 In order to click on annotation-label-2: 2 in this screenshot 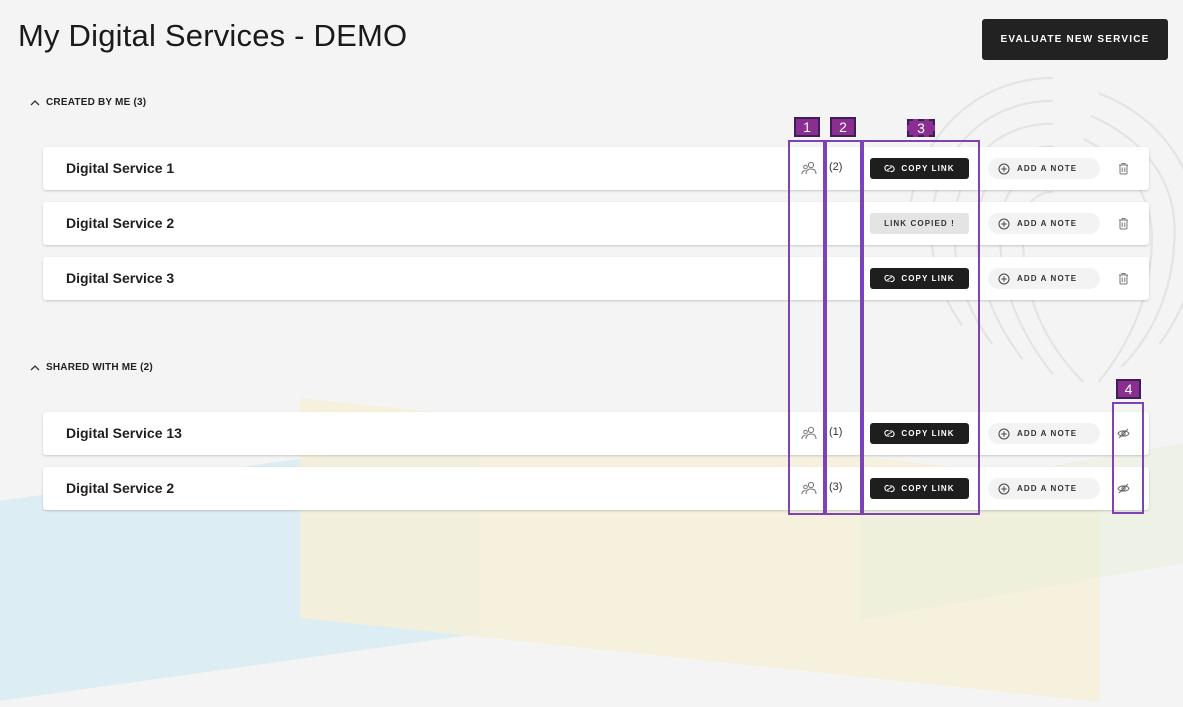, I will do `click(843, 127)`.